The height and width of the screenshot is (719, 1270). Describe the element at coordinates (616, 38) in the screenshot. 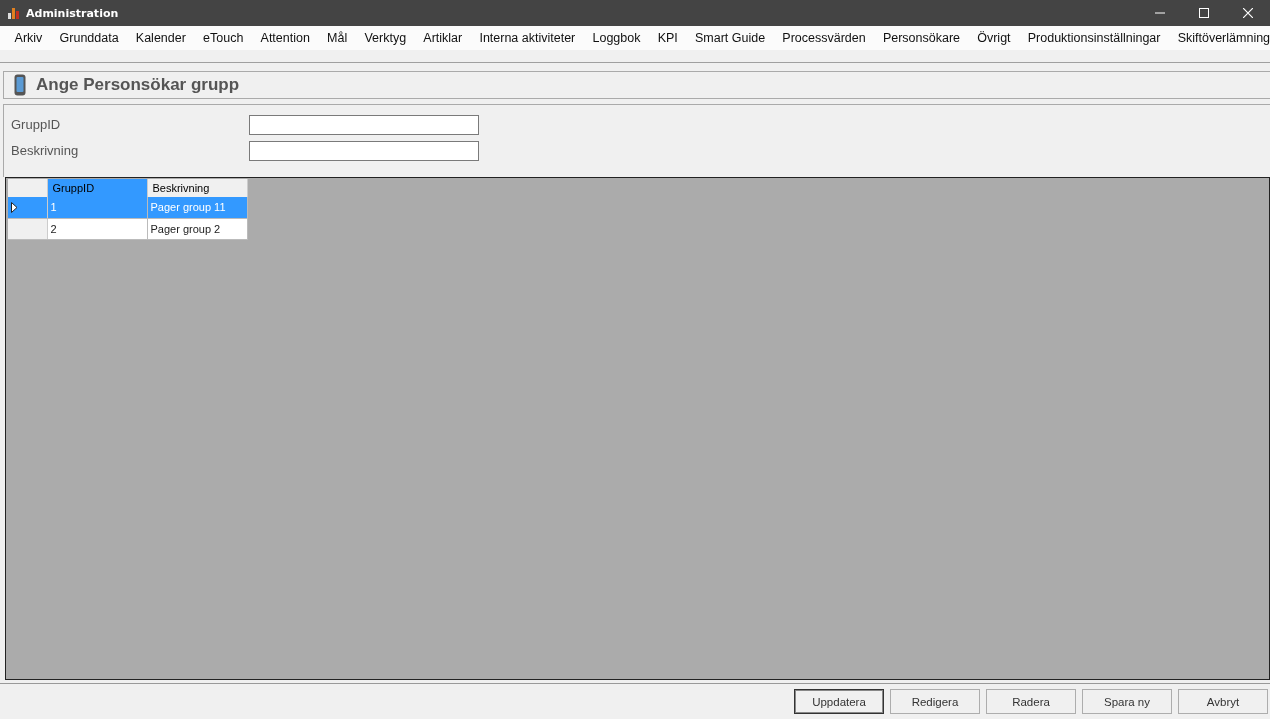

I see `menu-item: Loggbok` at that location.